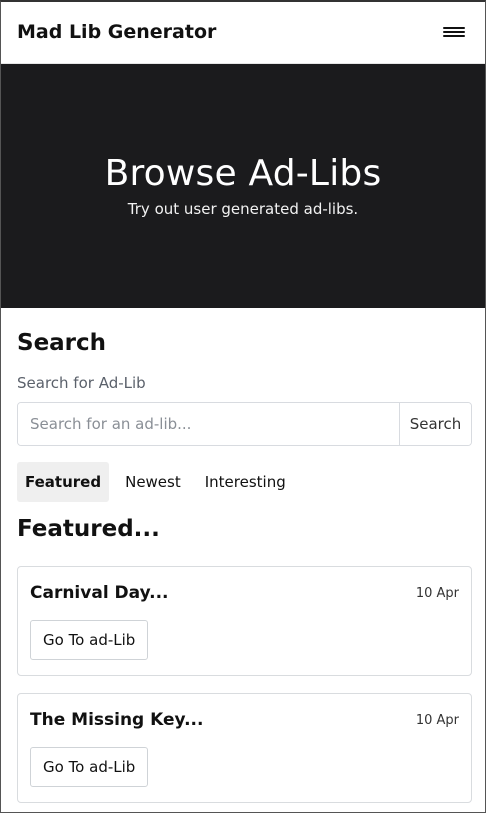  I want to click on tab-interesting: Interesting, so click(241, 482).